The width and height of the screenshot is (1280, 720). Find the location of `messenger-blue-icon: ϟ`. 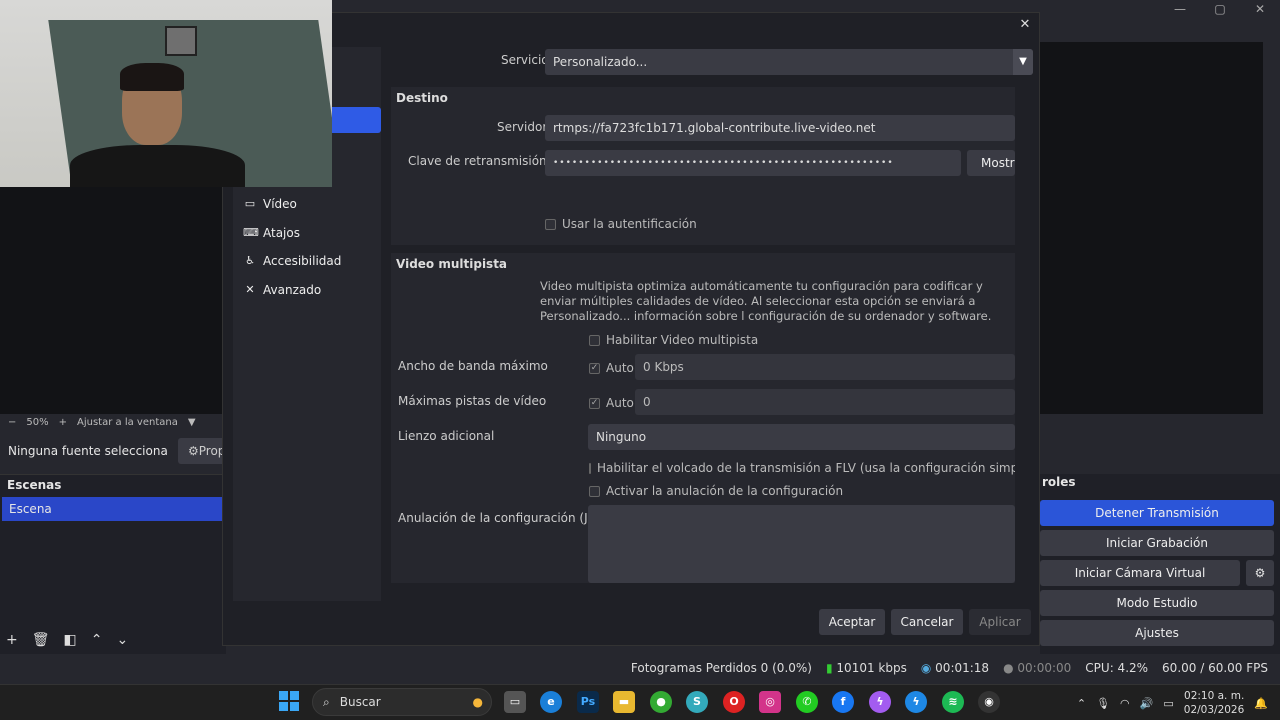

messenger-blue-icon: ϟ is located at coordinates (916, 702).